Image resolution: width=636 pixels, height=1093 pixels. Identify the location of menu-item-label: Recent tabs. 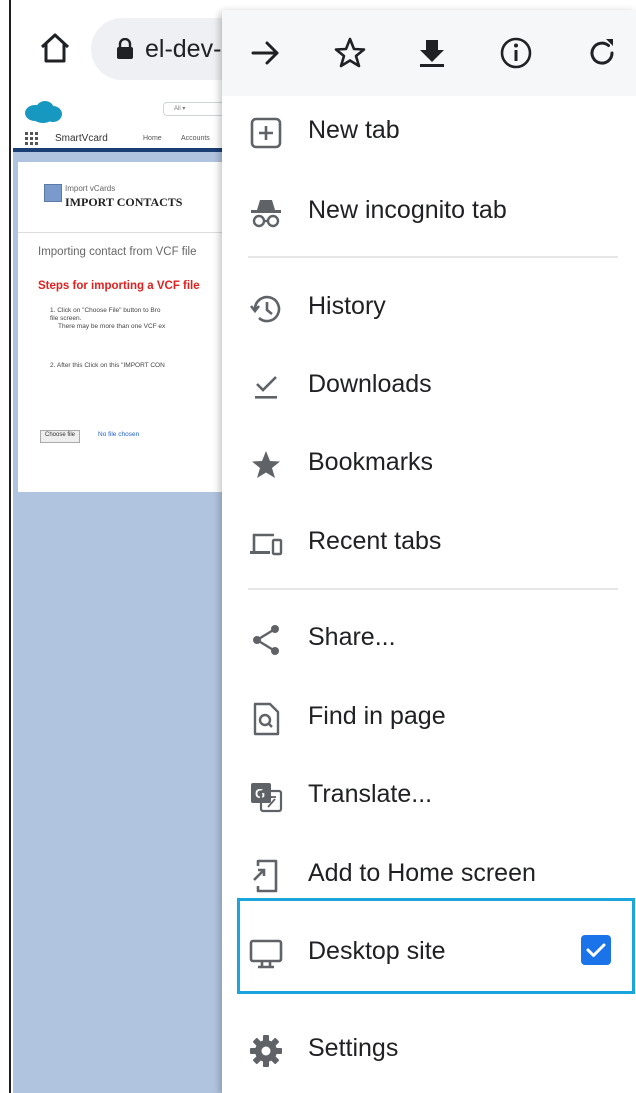
(375, 541).